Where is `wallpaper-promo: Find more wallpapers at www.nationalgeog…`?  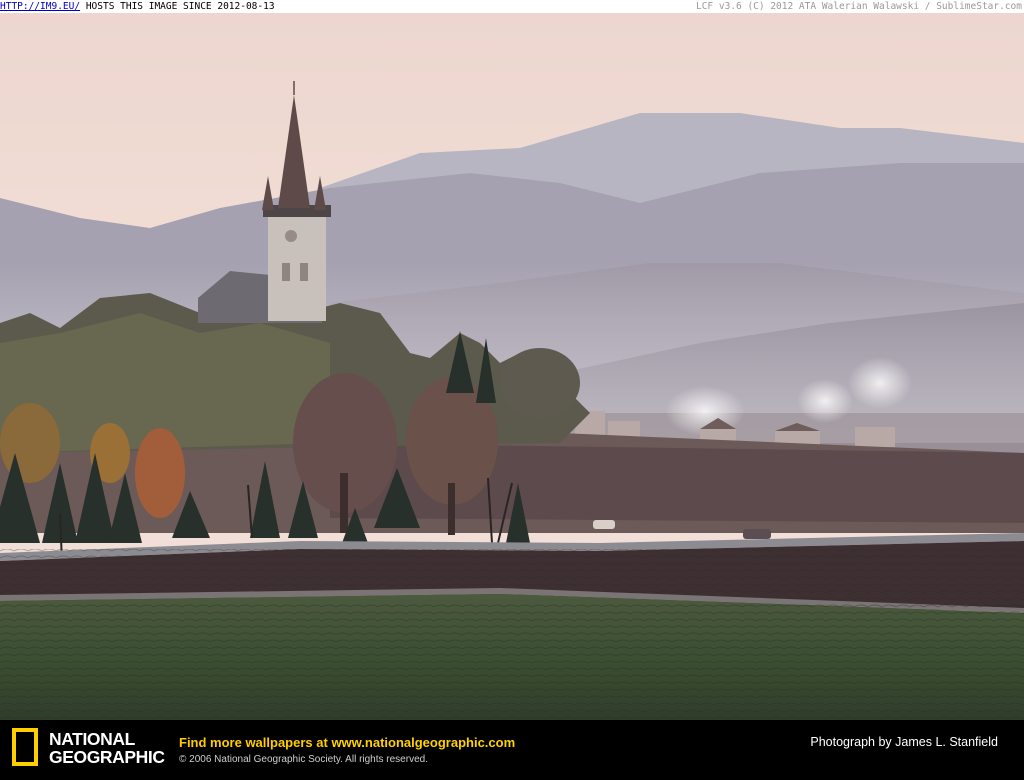 wallpaper-promo: Find more wallpapers at www.nationalgeog… is located at coordinates (347, 742).